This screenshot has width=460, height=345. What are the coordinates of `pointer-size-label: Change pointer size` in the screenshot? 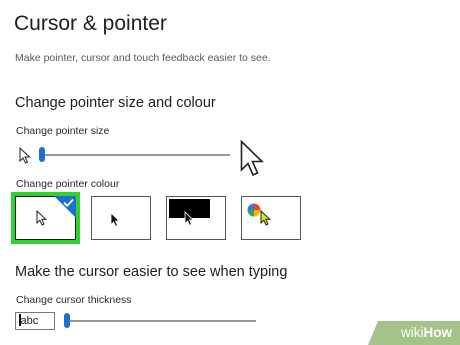 It's located at (63, 131).